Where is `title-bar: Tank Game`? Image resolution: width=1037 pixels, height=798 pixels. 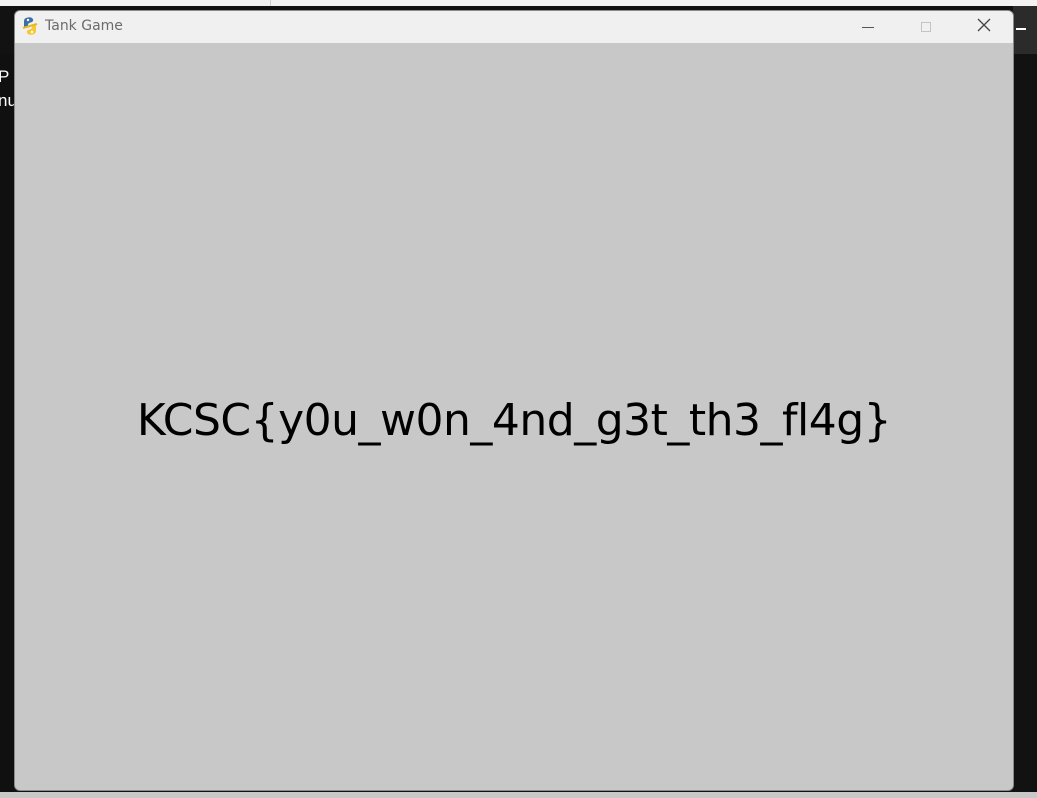
title-bar: Tank Game is located at coordinates (514, 27).